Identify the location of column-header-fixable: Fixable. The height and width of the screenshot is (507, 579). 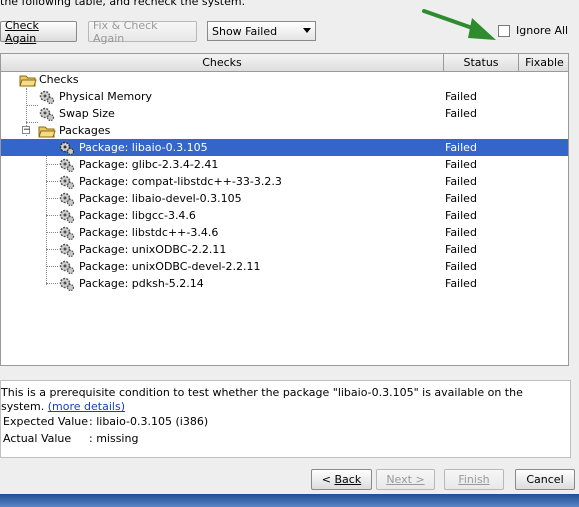
(543, 62).